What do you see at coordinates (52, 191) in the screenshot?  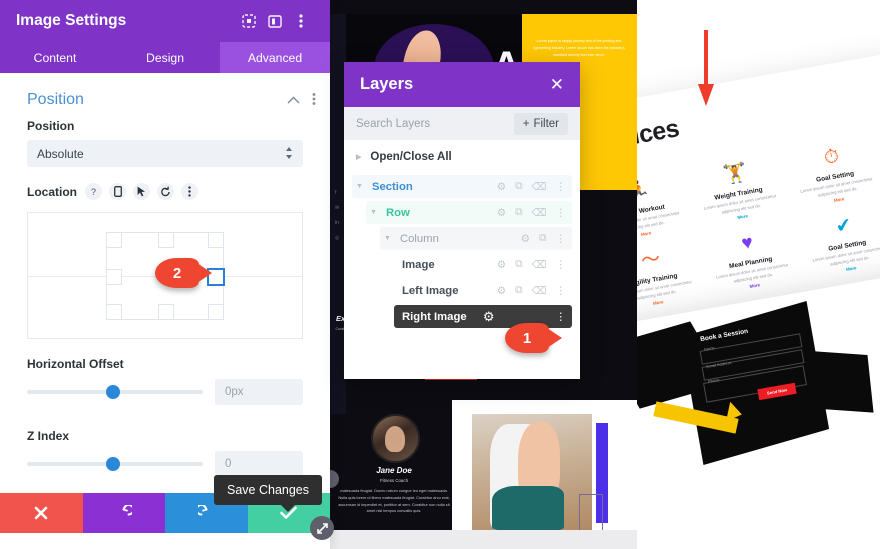 I see `location-label: Location` at bounding box center [52, 191].